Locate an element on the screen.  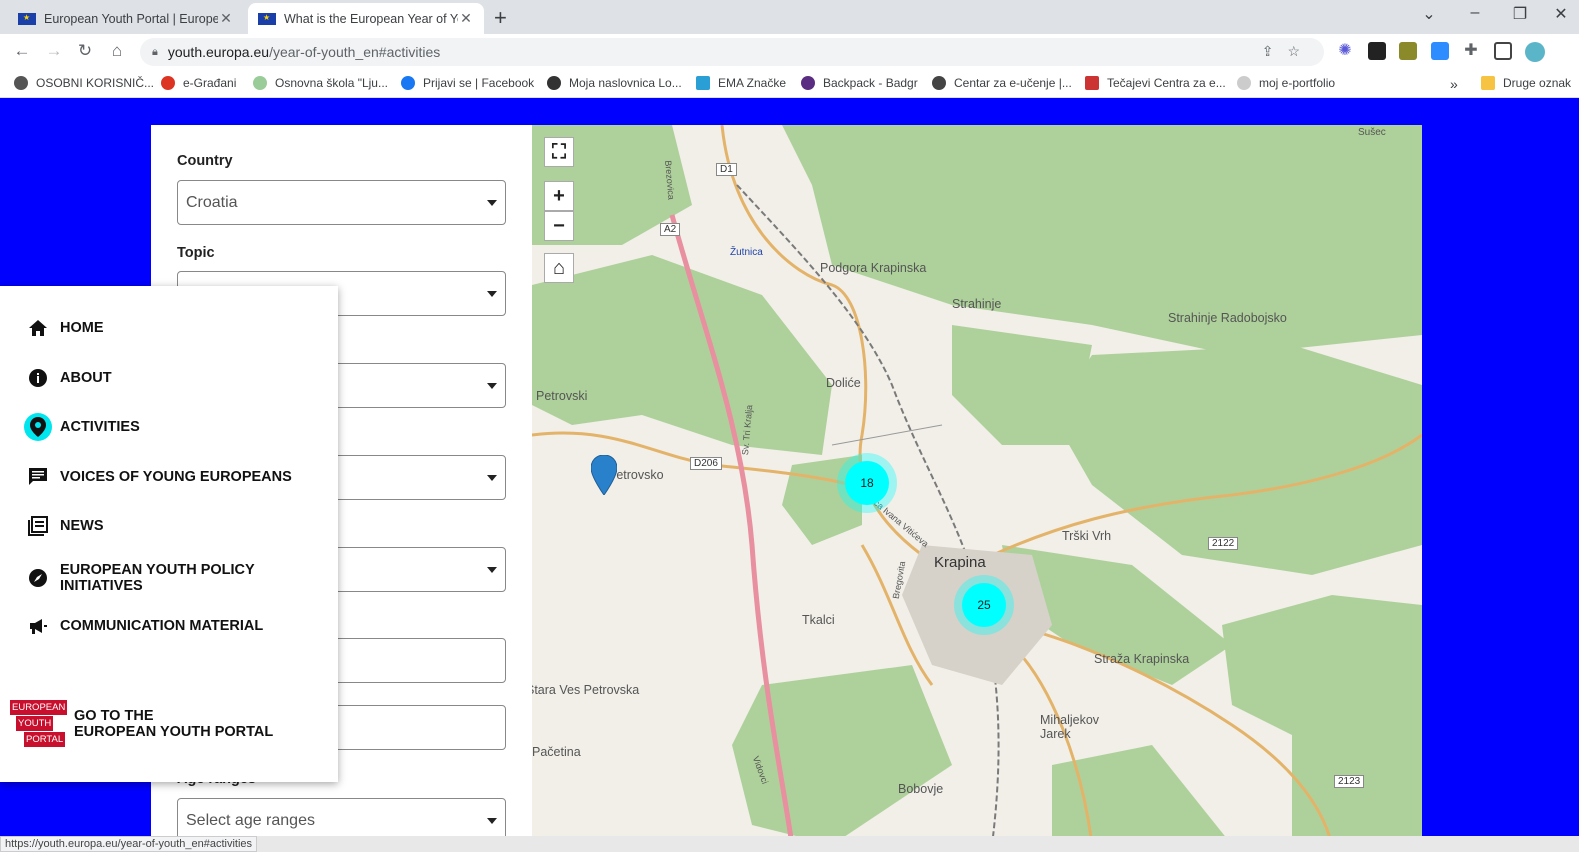
bookmark-star-icon: ☆ is located at coordinates (1300, 51).